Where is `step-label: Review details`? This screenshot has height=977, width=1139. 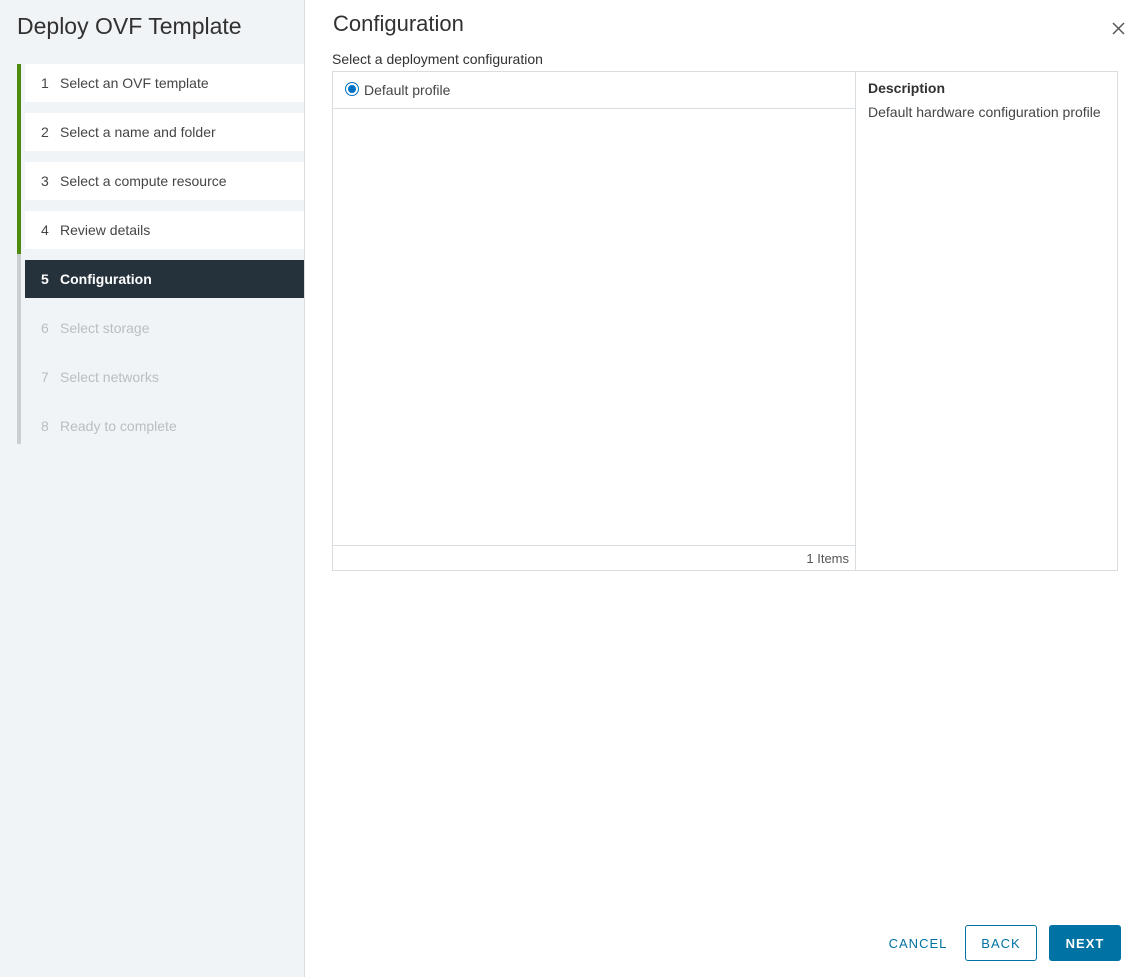
step-label: Review details is located at coordinates (105, 230).